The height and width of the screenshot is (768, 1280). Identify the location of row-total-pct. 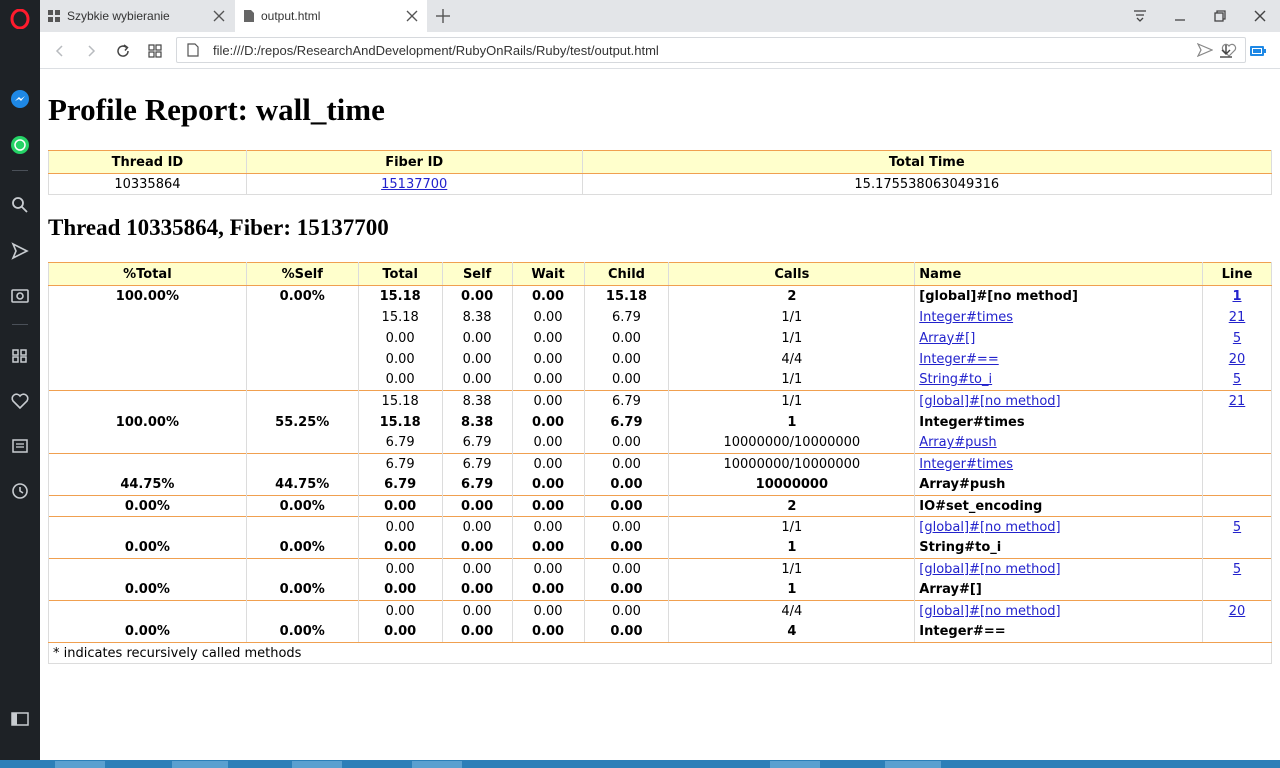
(147, 317).